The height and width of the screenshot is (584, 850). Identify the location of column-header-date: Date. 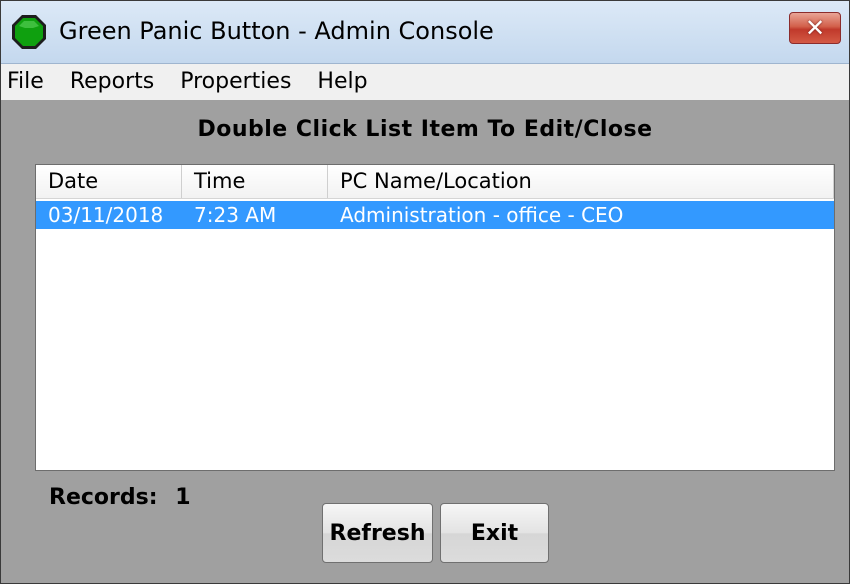
(109, 181).